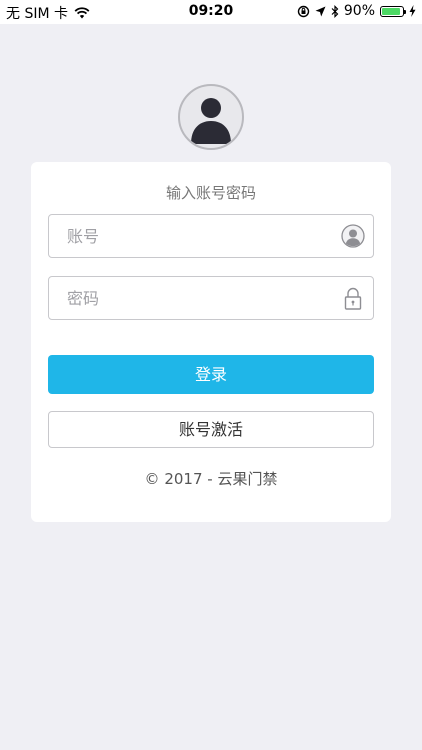 This screenshot has height=750, width=422. Describe the element at coordinates (359, 11) in the screenshot. I see `battery-percent: 90%` at that location.